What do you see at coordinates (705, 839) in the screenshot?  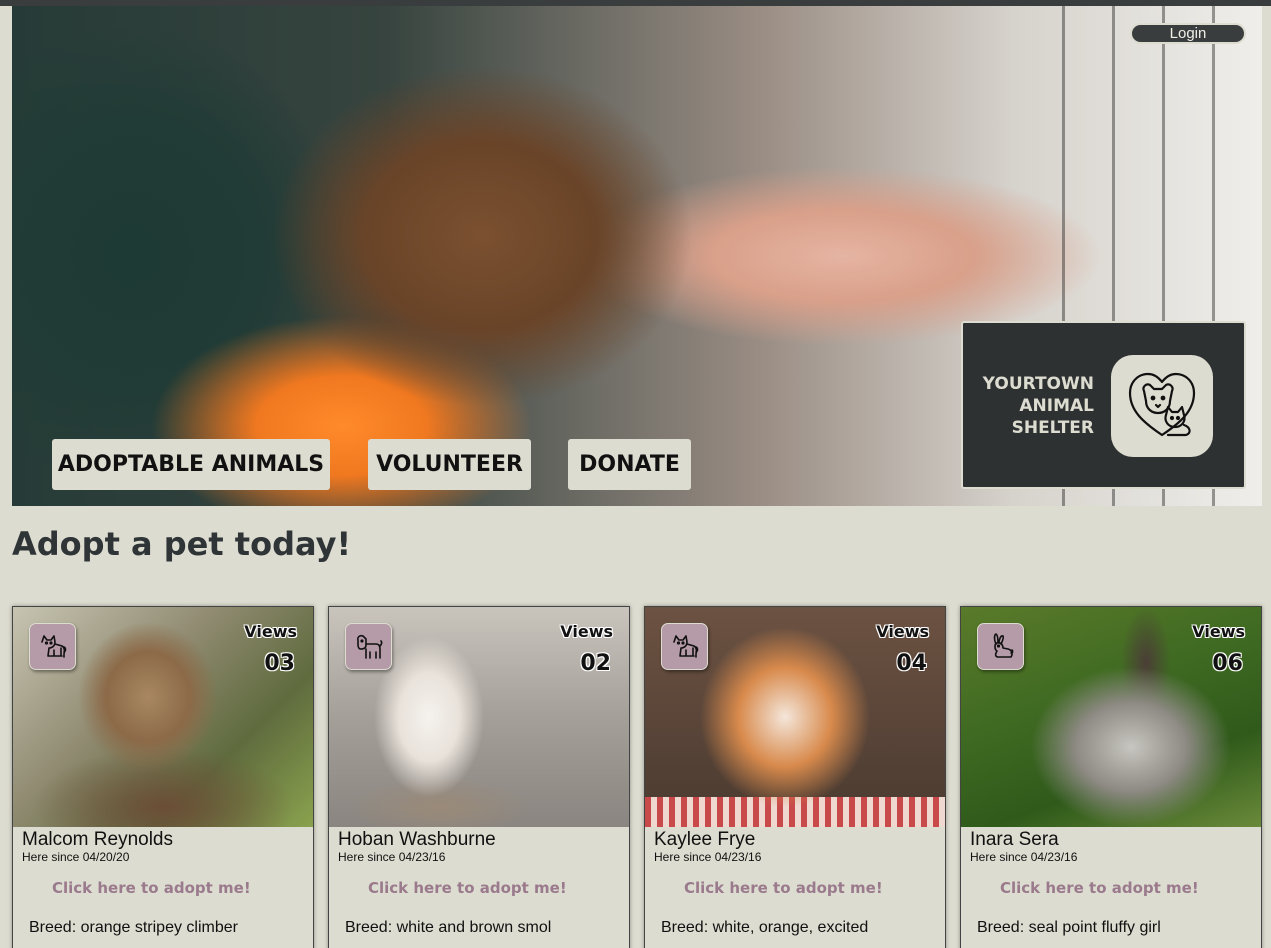 I see `pet-name: Kaylee Frye` at bounding box center [705, 839].